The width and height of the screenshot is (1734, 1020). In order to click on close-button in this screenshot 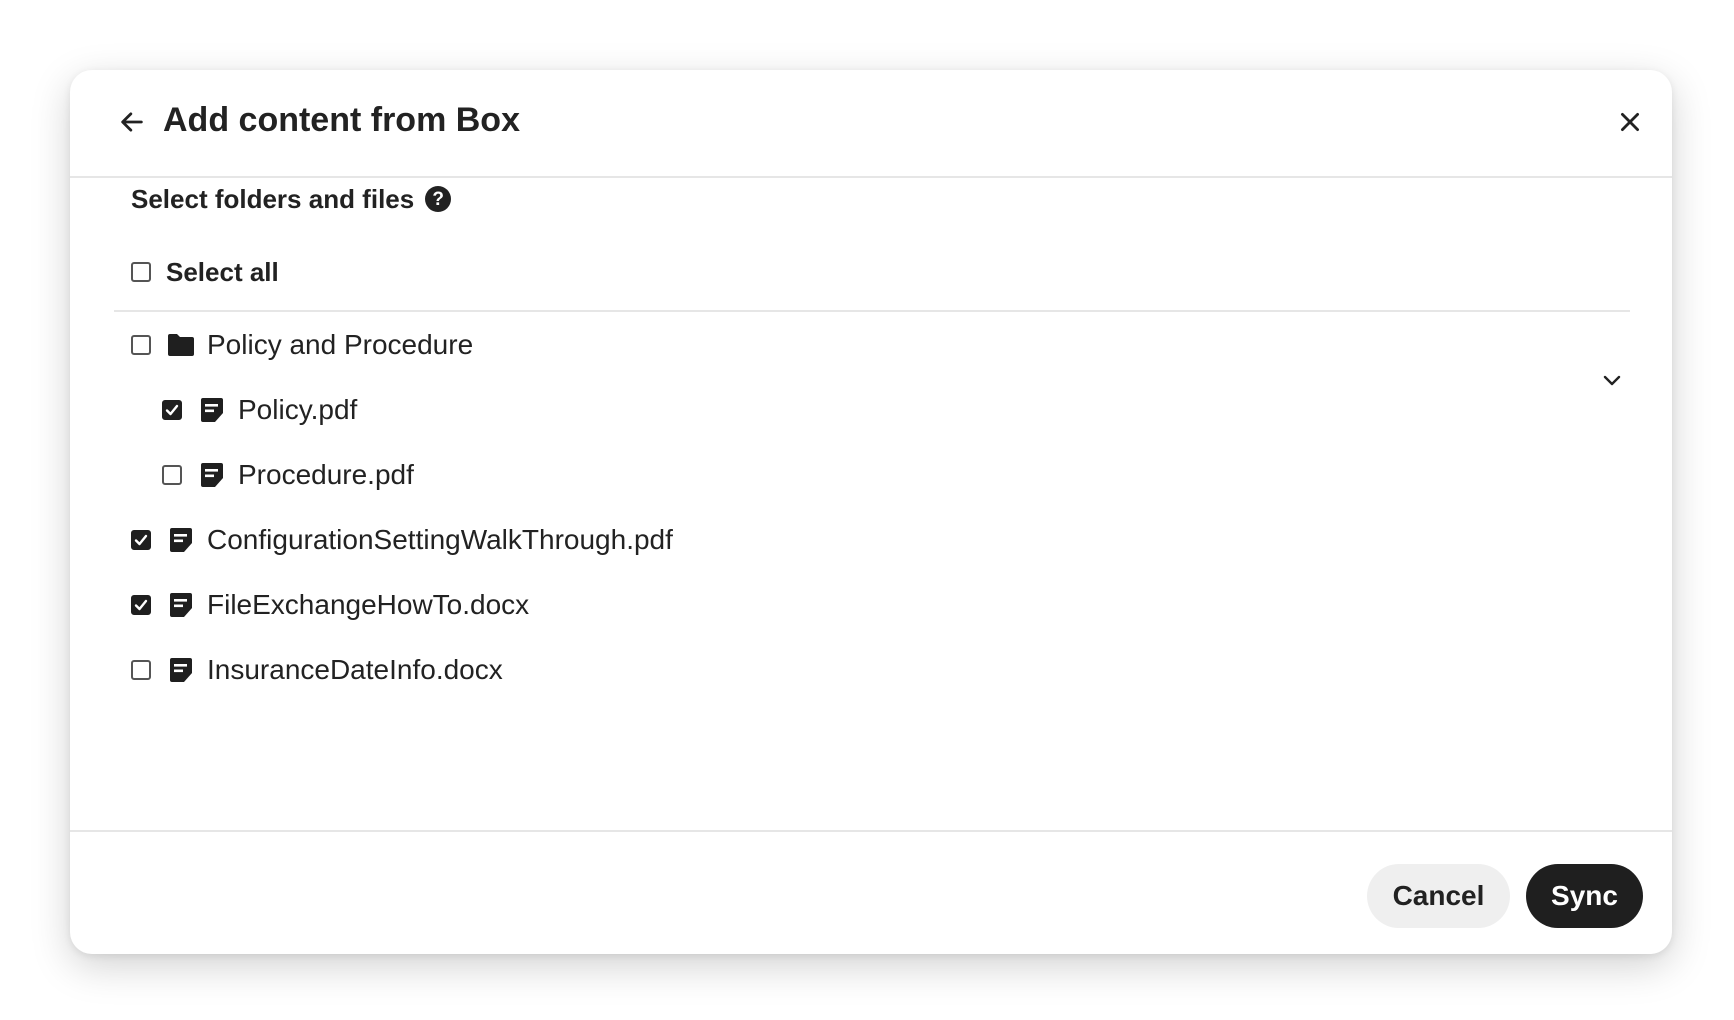, I will do `click(1630, 124)`.